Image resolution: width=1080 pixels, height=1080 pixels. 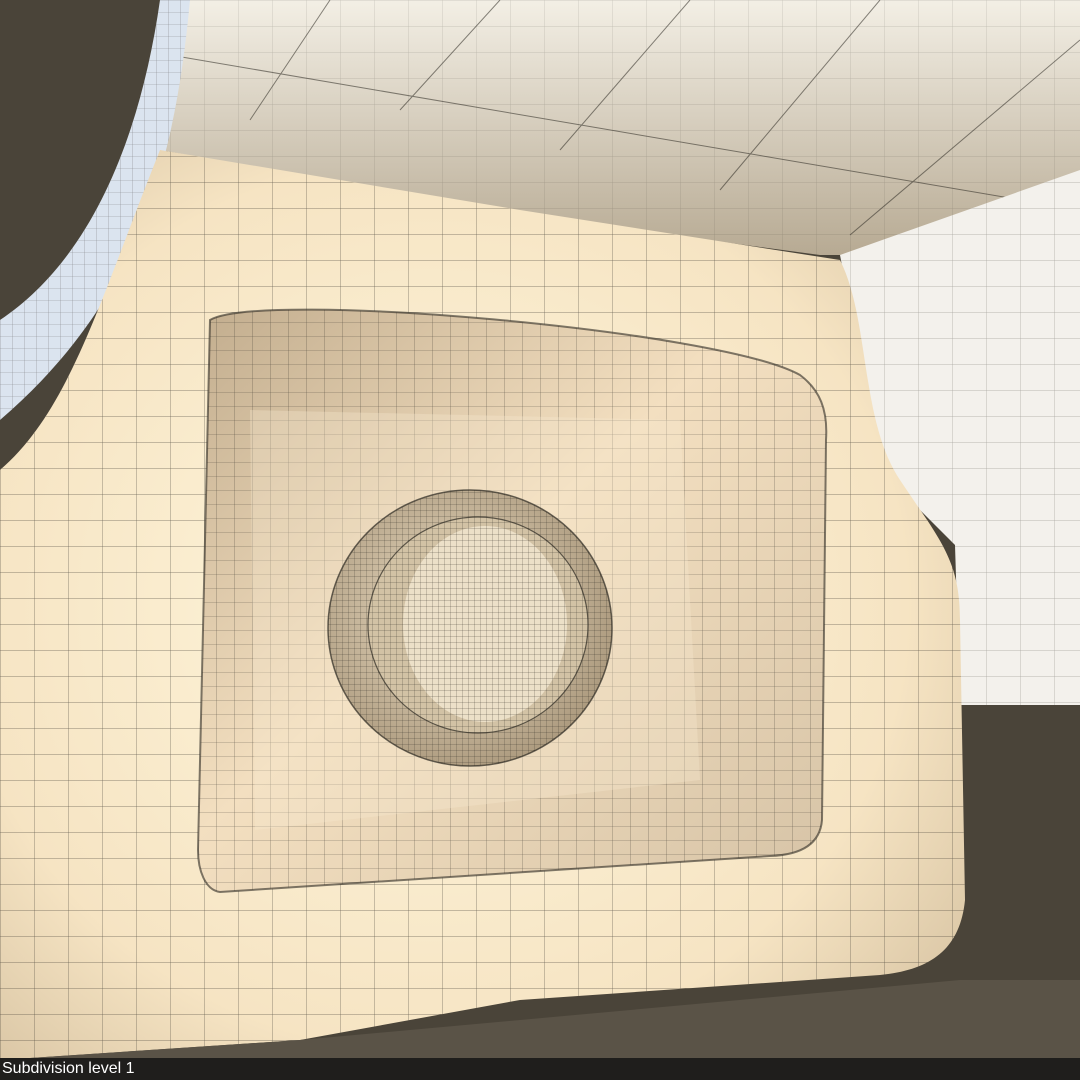 What do you see at coordinates (540, 1069) in the screenshot?
I see `status-bar: Subdivision level 1` at bounding box center [540, 1069].